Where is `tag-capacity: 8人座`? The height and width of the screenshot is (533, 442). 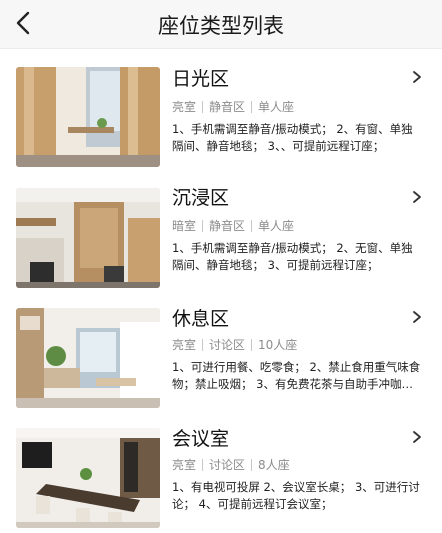
tag-capacity: 8人座 is located at coordinates (274, 465).